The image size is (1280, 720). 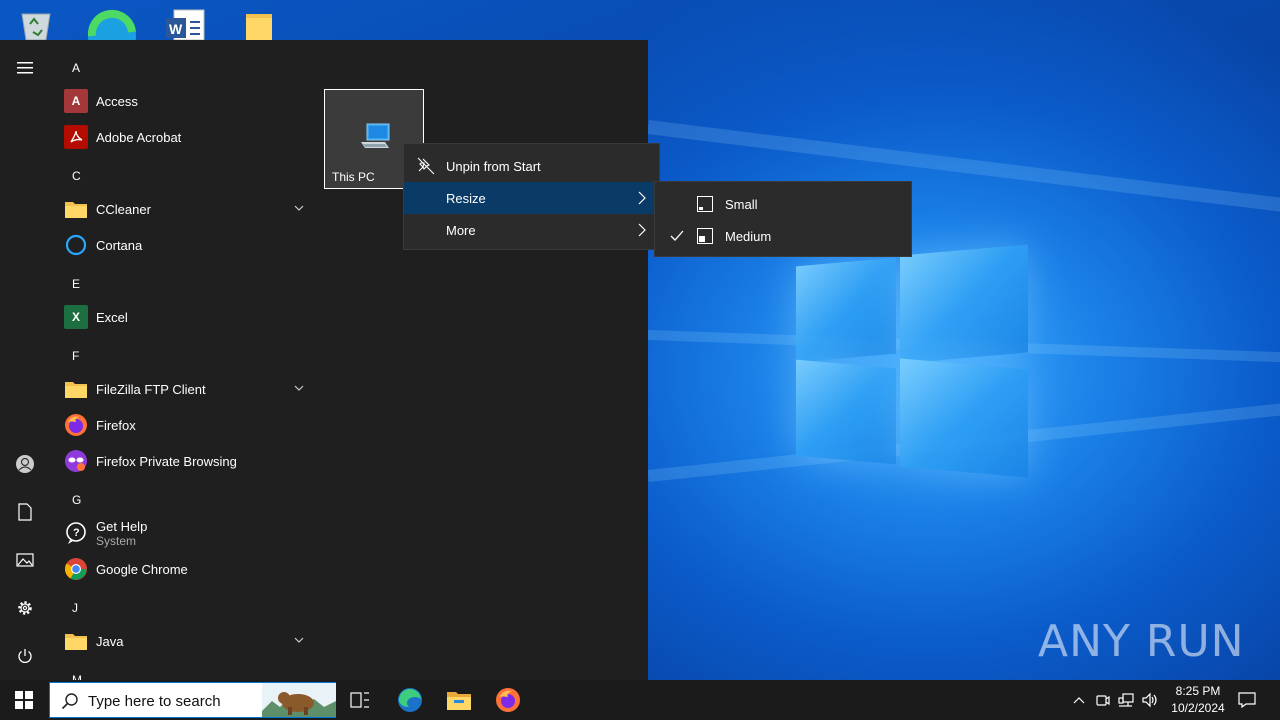 What do you see at coordinates (783, 204) in the screenshot?
I see `menu-item-small: Small` at bounding box center [783, 204].